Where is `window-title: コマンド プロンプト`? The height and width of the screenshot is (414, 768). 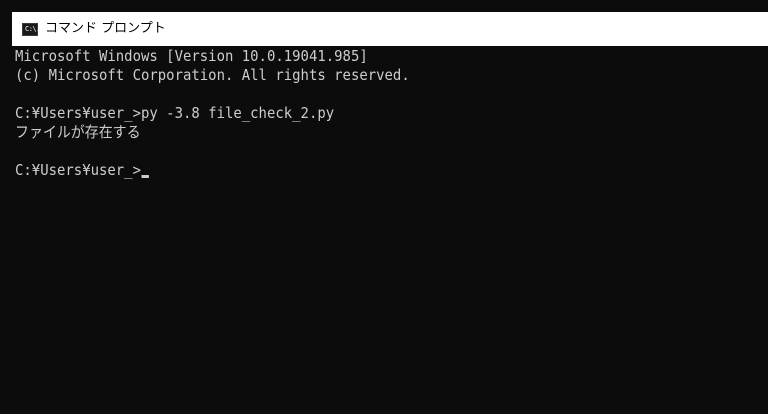 window-title: コマンド プロンプト is located at coordinates (105, 28).